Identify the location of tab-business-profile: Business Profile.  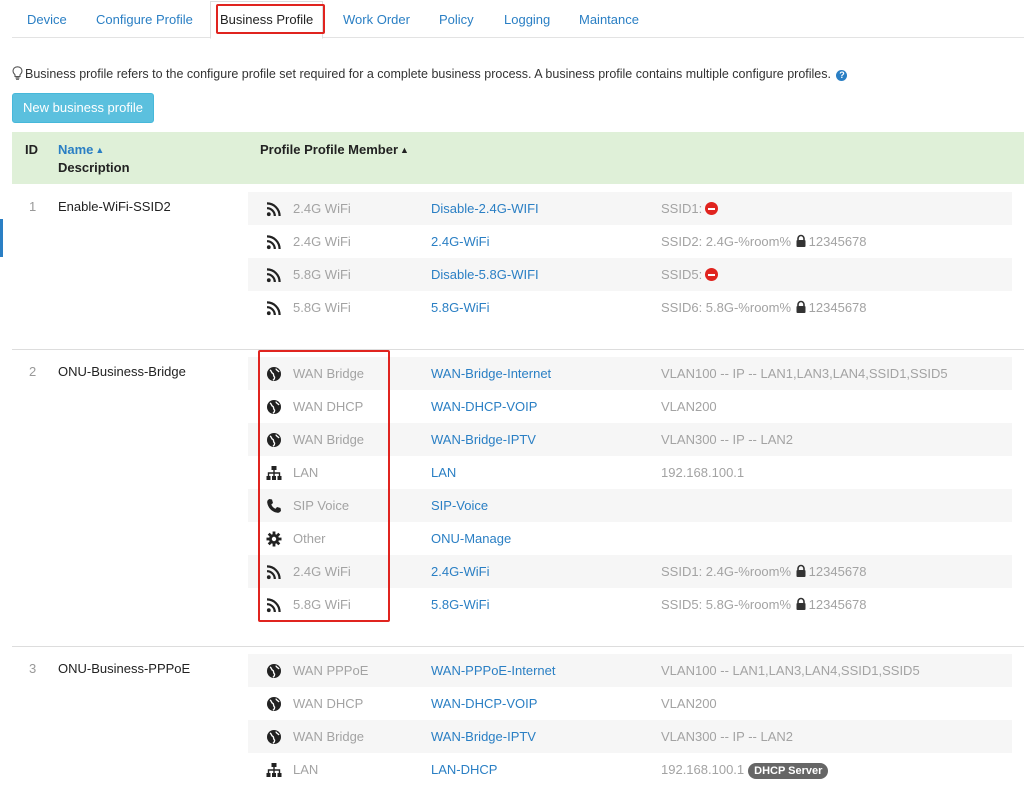
(267, 20).